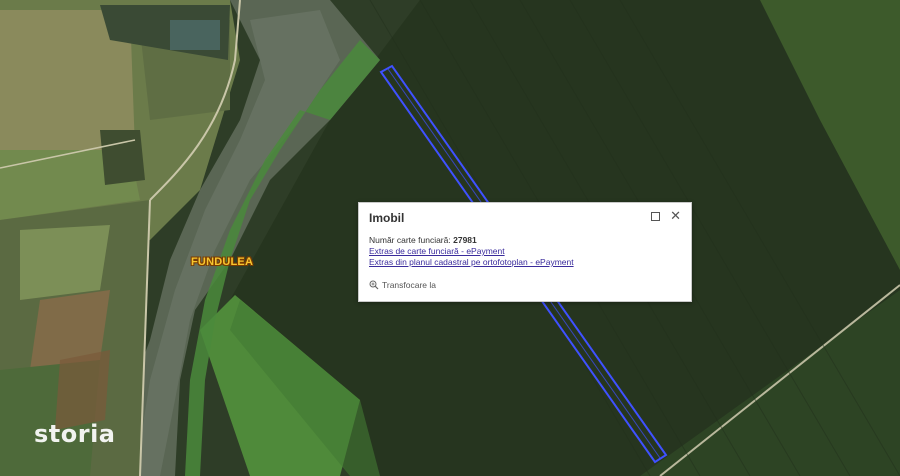 The width and height of the screenshot is (900, 476). What do you see at coordinates (465, 240) in the screenshot?
I see `land-register-value: 27981` at bounding box center [465, 240].